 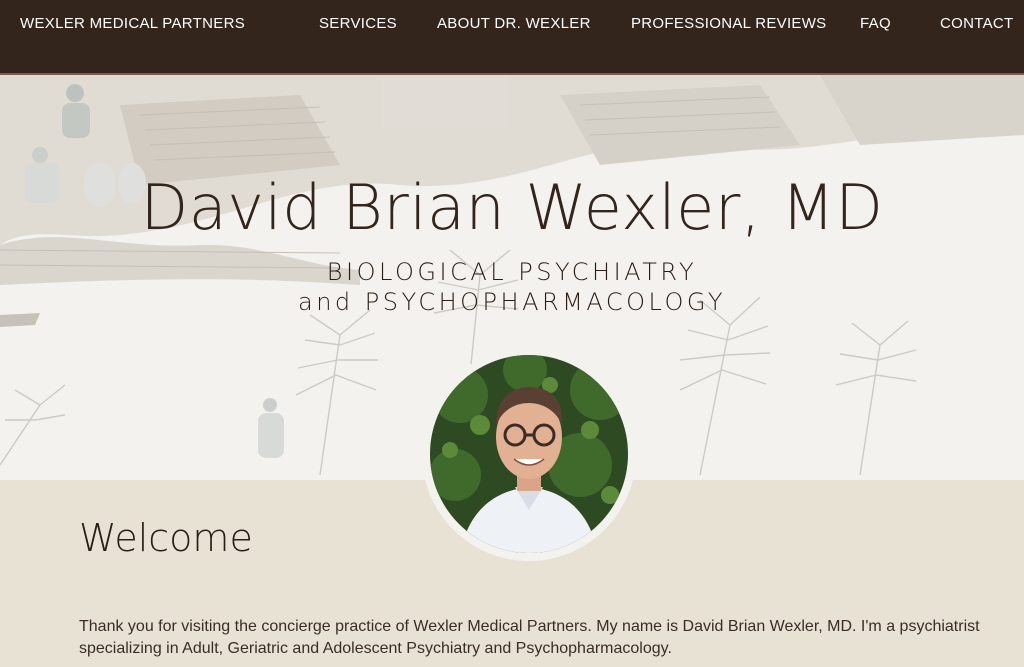 What do you see at coordinates (512, 207) in the screenshot?
I see `hero-title: David Brian Wexler, MD` at bounding box center [512, 207].